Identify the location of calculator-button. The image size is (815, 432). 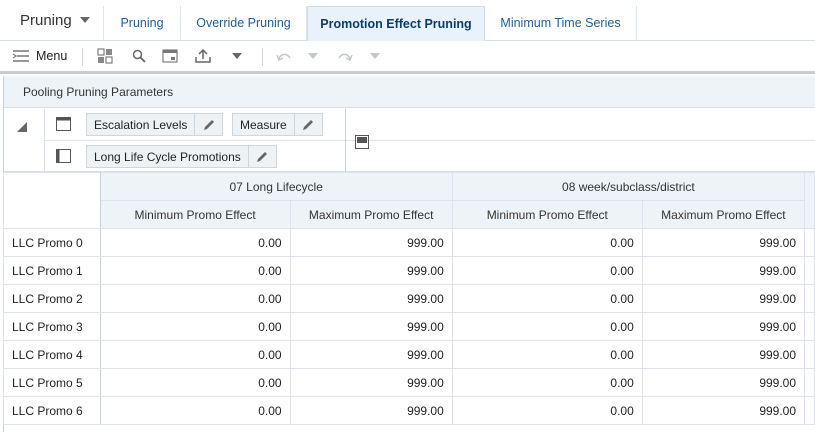
(170, 56).